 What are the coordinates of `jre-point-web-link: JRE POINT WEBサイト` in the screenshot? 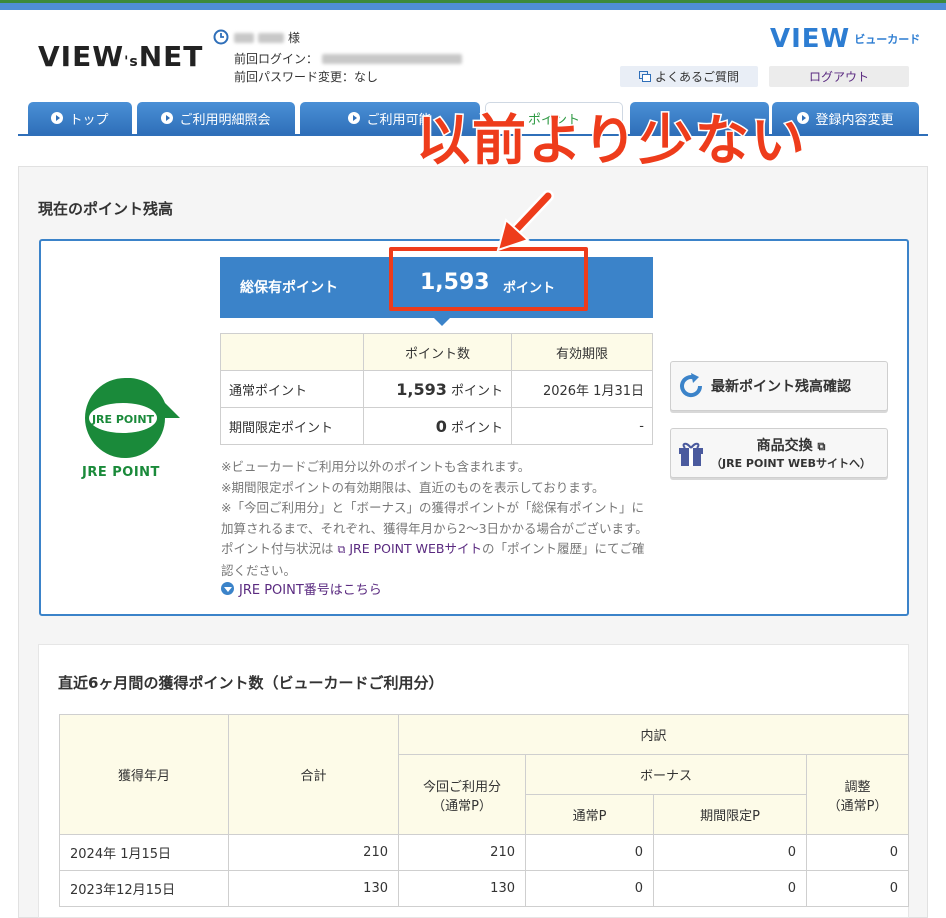 It's located at (415, 548).